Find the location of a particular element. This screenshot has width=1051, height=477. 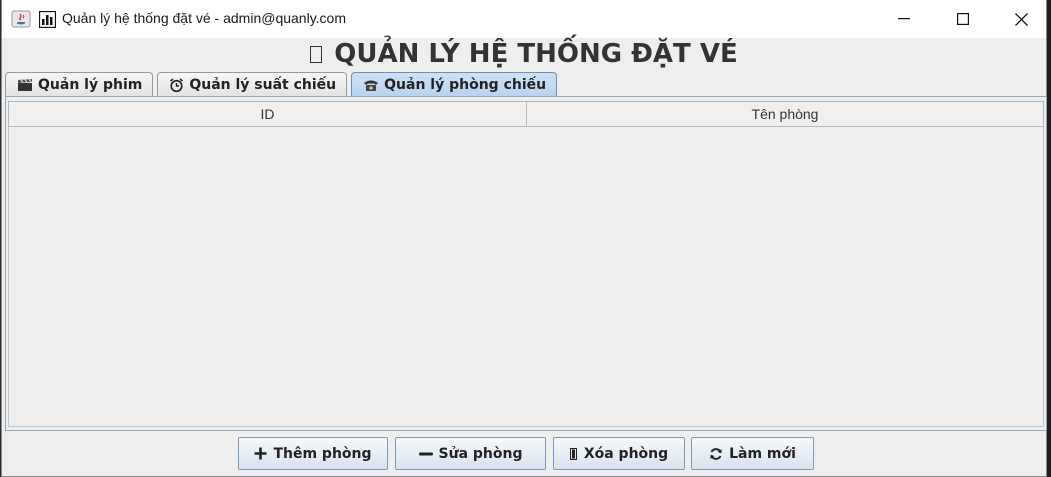

tab-showtimes: Quản lý suất chiếu is located at coordinates (252, 84).